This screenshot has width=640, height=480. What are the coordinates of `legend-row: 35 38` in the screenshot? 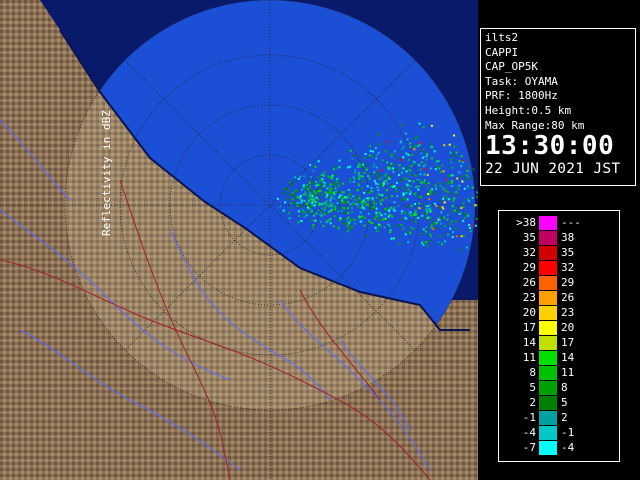 It's located at (549, 237).